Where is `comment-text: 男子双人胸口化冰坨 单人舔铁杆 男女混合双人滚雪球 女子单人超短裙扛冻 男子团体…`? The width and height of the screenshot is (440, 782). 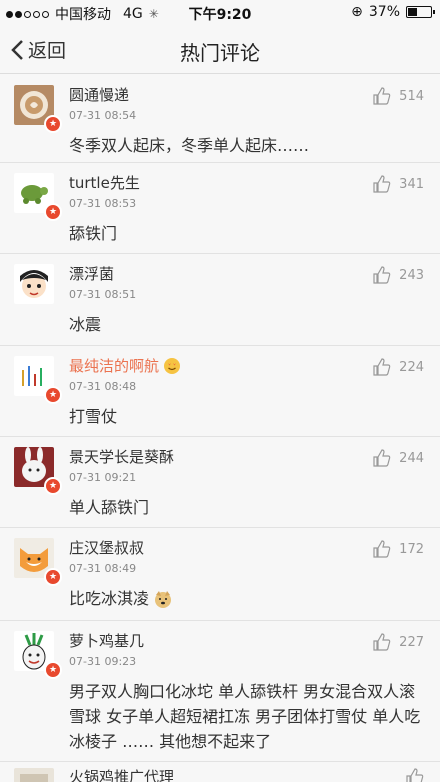 comment-text: 男子双人胸口化冰坨 单人舔铁杆 男女混合双人滚雪球 女子单人超短裙扛冻 男子团体… is located at coordinates (245, 716).